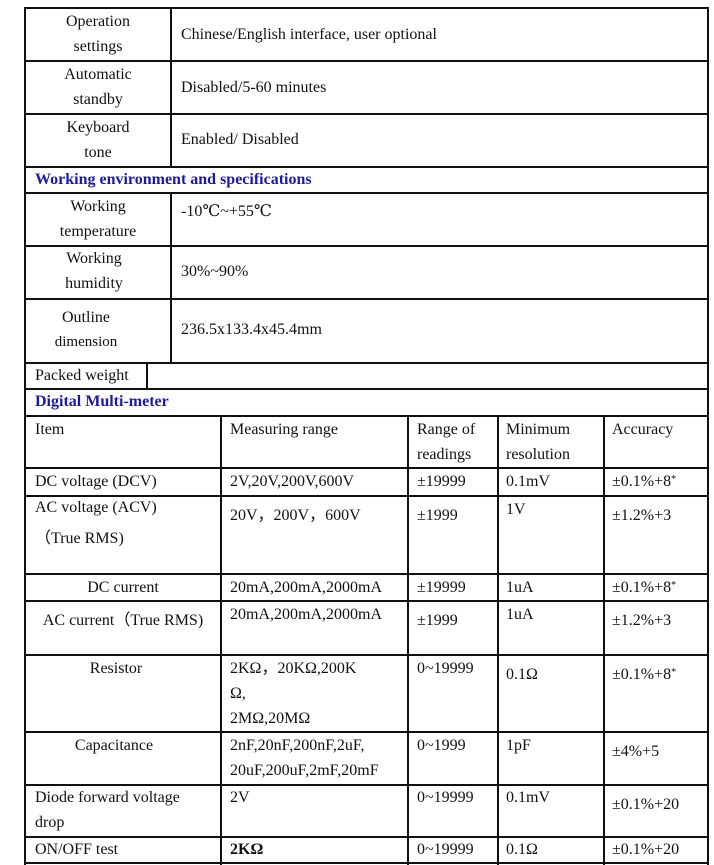  I want to click on item-line: AC voltage (ACV), so click(96, 507).